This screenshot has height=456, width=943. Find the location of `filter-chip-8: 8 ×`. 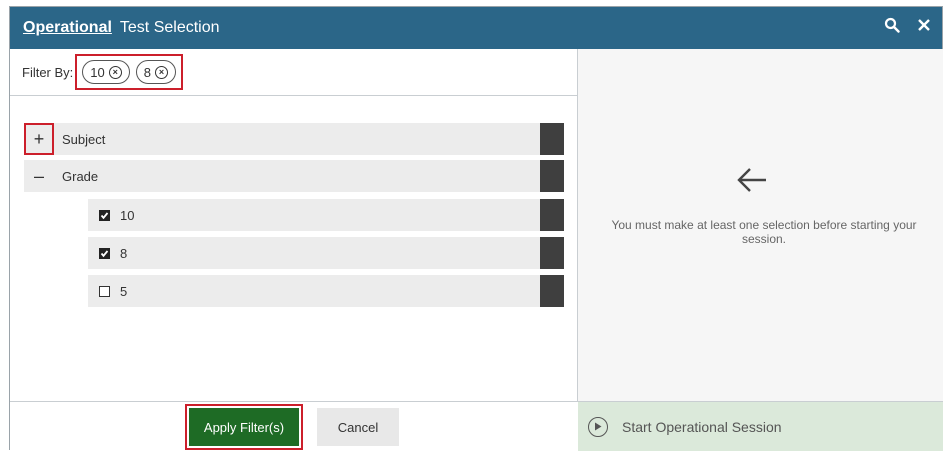

filter-chip-8: 8 × is located at coordinates (155, 72).